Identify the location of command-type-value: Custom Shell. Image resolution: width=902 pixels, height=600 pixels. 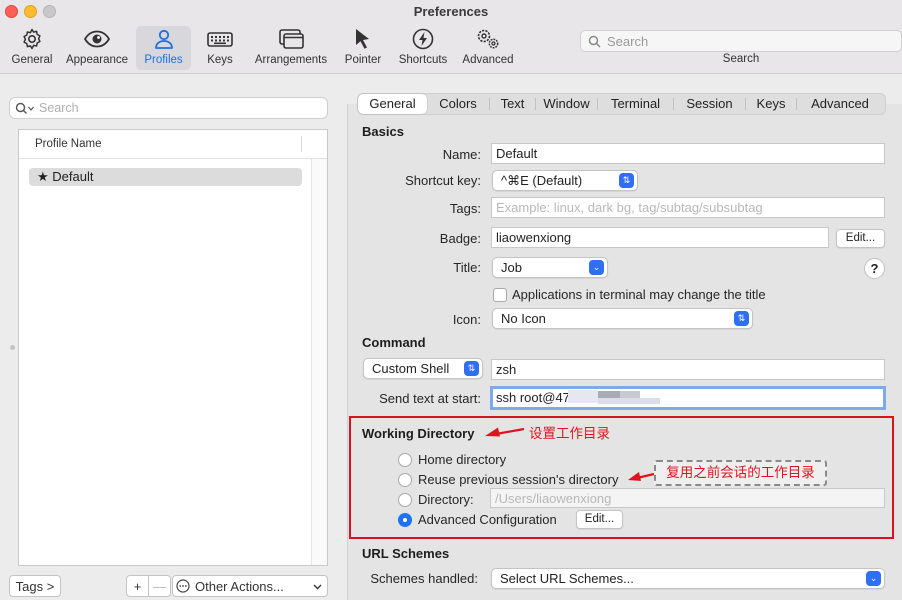
(411, 368).